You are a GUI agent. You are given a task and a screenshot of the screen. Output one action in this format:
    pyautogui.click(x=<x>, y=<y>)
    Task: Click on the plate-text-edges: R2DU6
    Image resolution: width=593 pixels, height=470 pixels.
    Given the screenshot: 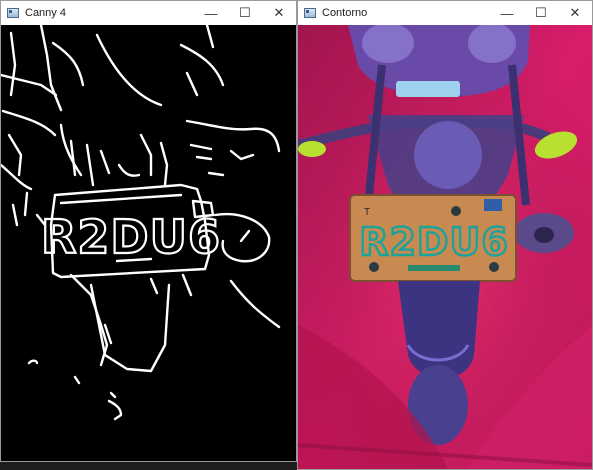 What is the action you would take?
    pyautogui.click(x=130, y=237)
    